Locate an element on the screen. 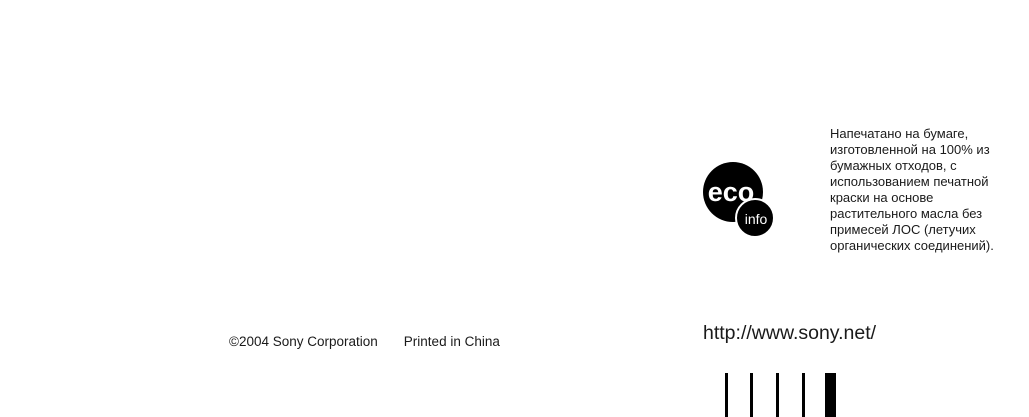 The height and width of the screenshot is (417, 1029). barcode-marks is located at coordinates (790, 395).